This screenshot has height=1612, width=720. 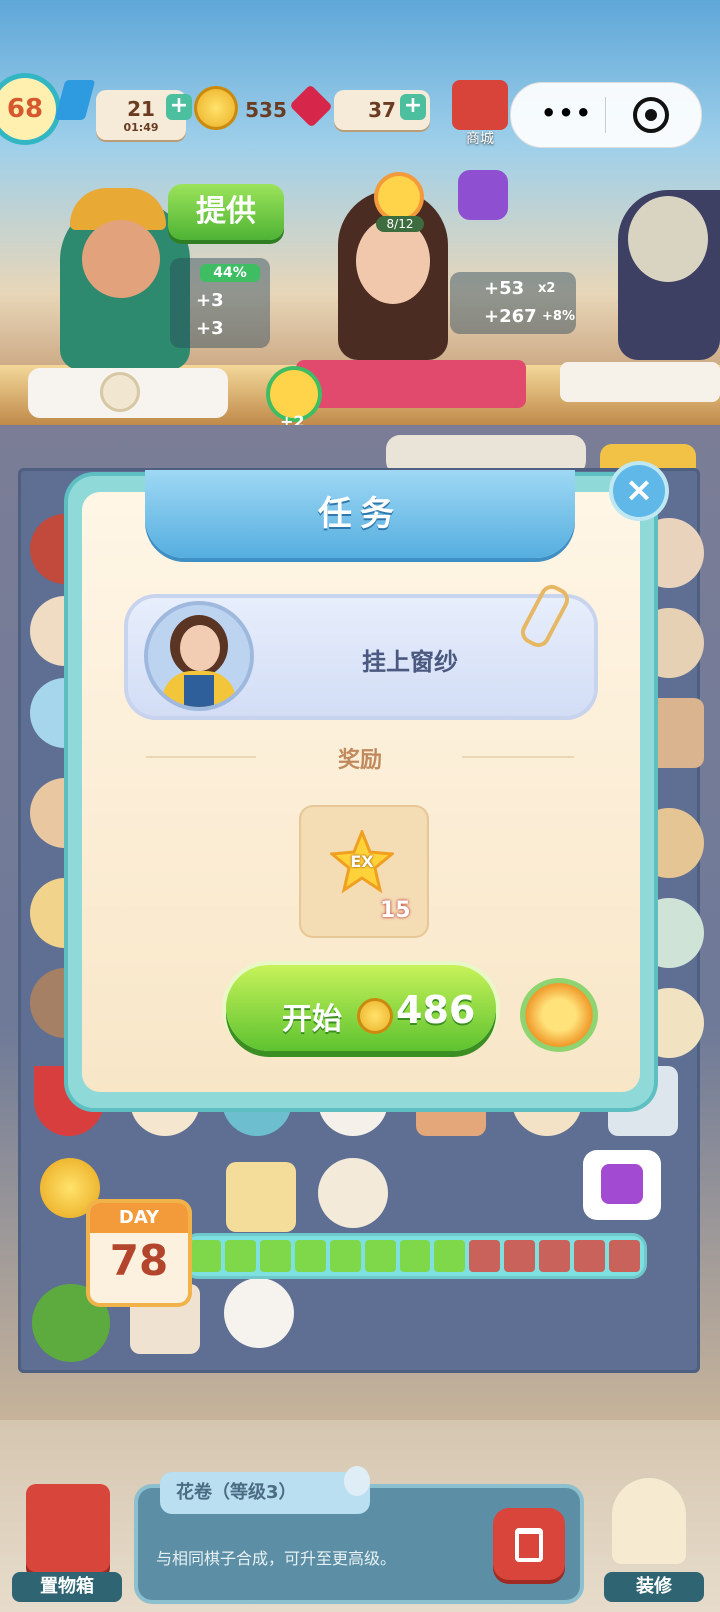 What do you see at coordinates (312, 1019) in the screenshot?
I see `start-label: 开始` at bounding box center [312, 1019].